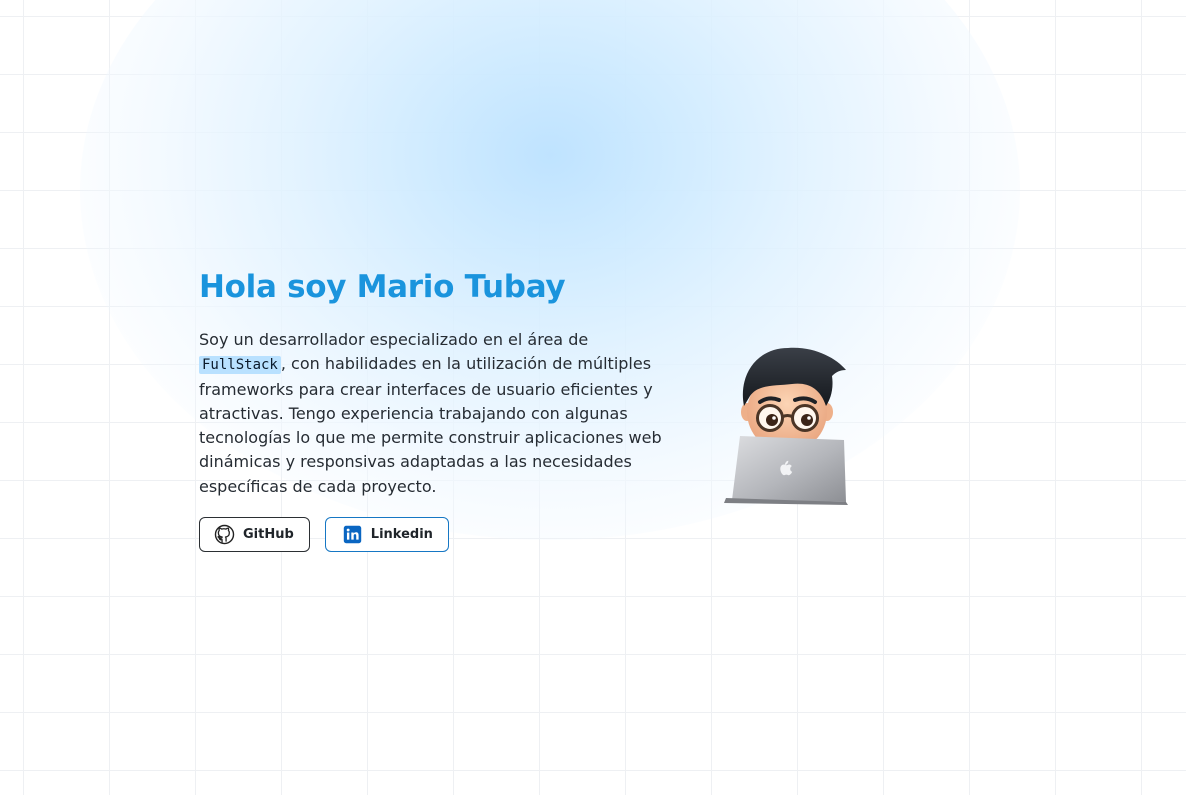 The image size is (1186, 795). Describe the element at coordinates (401, 535) in the screenshot. I see `linkedin-button-label: Linkedin` at that location.